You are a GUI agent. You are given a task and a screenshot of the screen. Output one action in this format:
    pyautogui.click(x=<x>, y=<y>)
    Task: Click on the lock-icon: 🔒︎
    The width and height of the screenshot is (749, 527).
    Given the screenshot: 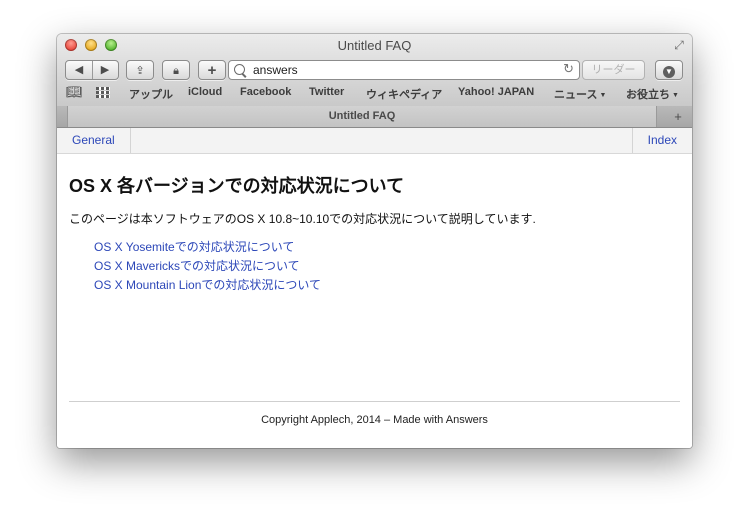 What is the action you would take?
    pyautogui.click(x=176, y=71)
    